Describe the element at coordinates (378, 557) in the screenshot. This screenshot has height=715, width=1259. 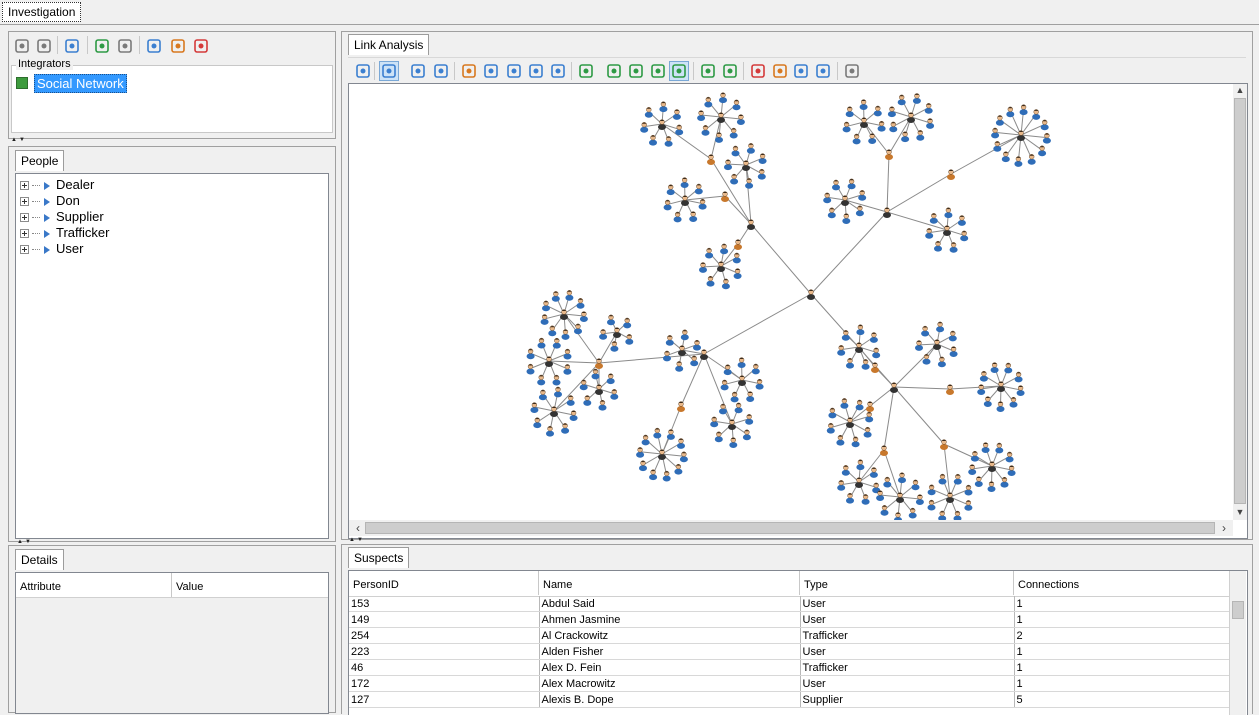
I see `tab-suspects: Suspects` at that location.